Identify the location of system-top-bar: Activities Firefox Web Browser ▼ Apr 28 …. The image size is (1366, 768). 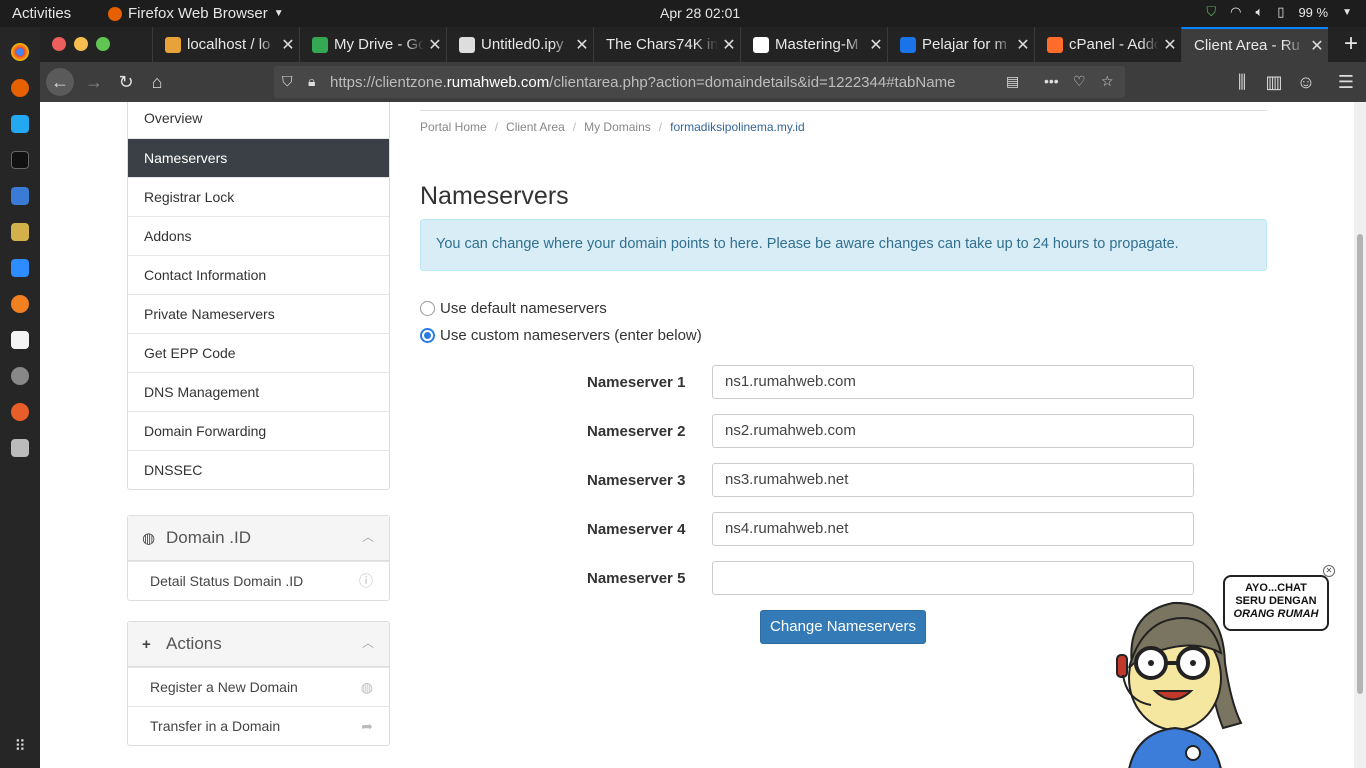
(683, 13).